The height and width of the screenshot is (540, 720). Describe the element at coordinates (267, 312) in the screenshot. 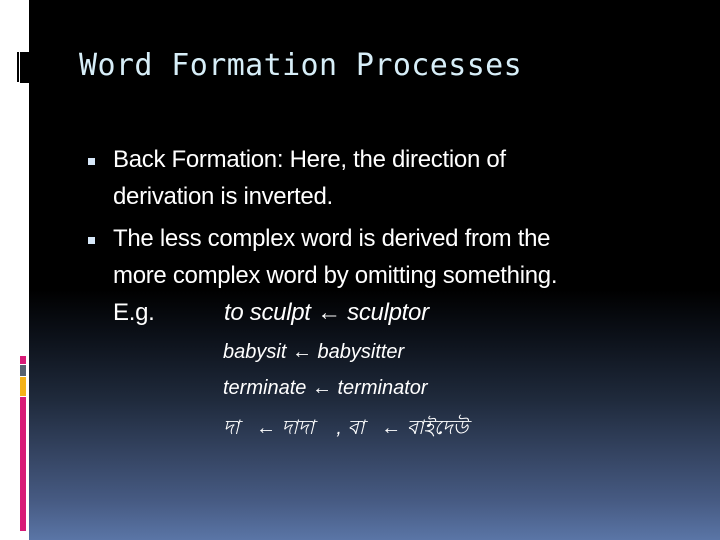

I see `example-base: to sculpt` at that location.